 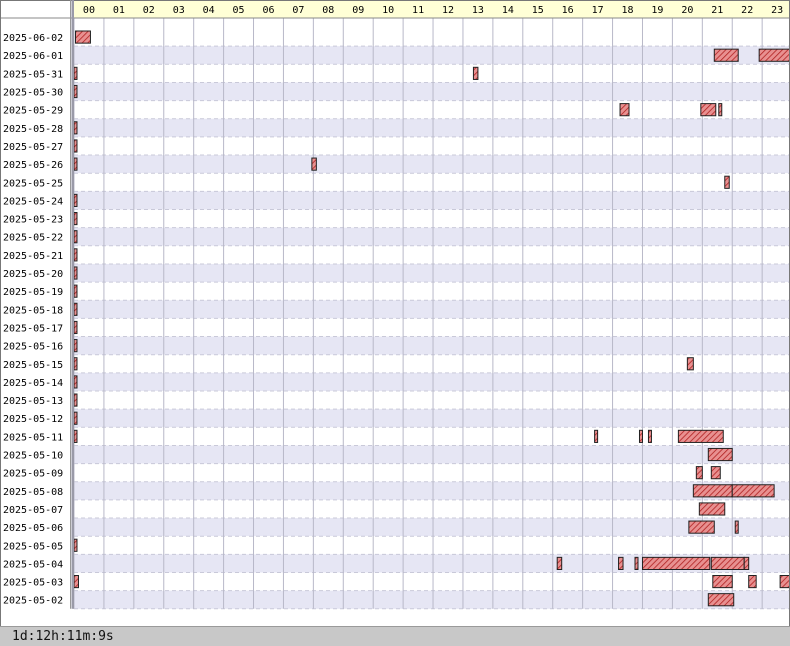 What do you see at coordinates (209, 10) in the screenshot?
I see `hour-label-04: 04` at bounding box center [209, 10].